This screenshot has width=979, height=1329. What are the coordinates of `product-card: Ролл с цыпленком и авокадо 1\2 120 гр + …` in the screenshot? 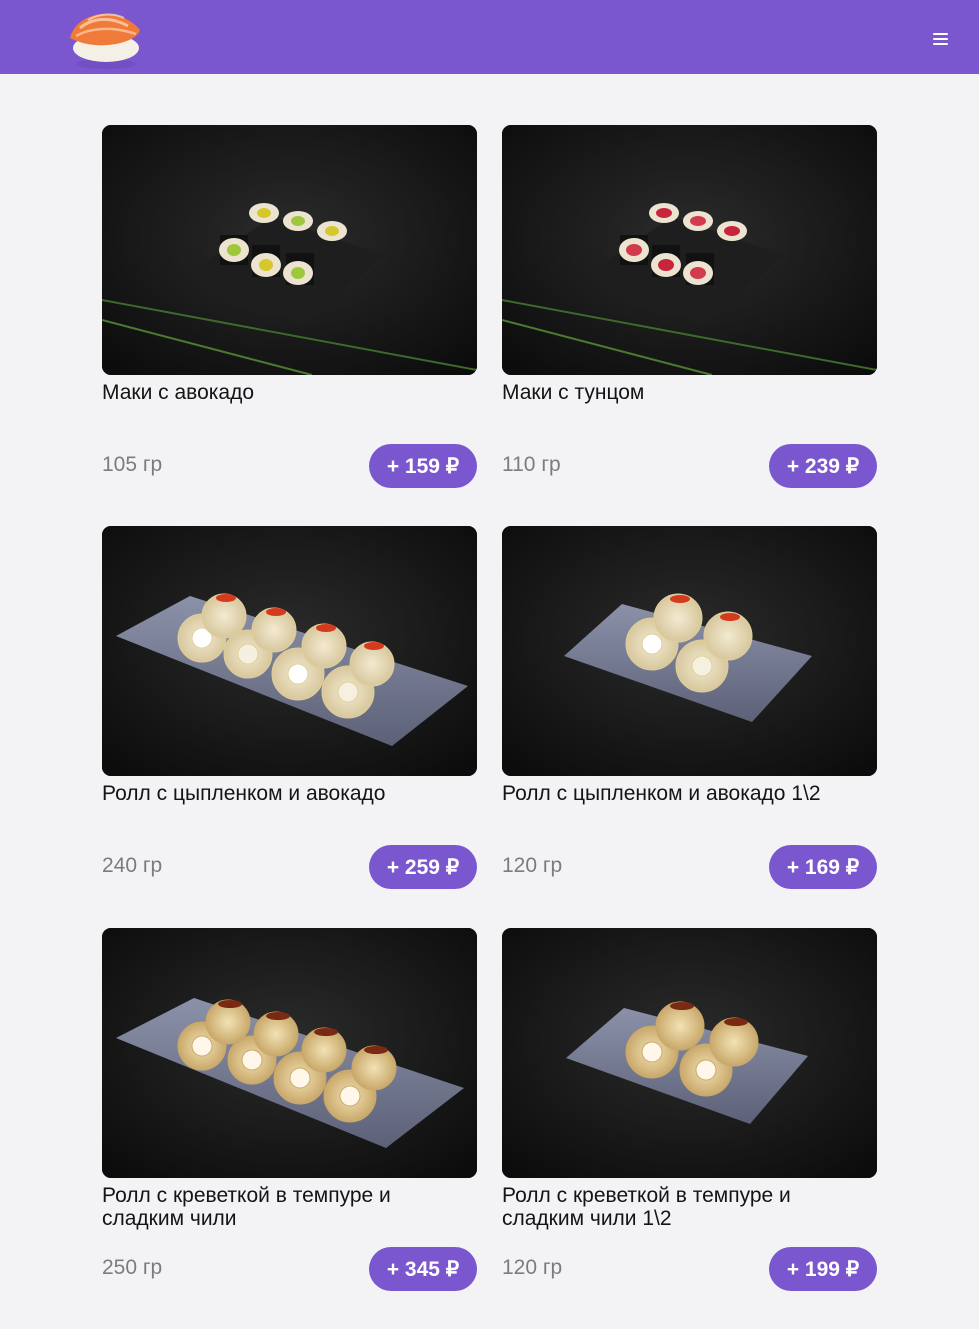 It's located at (689, 713).